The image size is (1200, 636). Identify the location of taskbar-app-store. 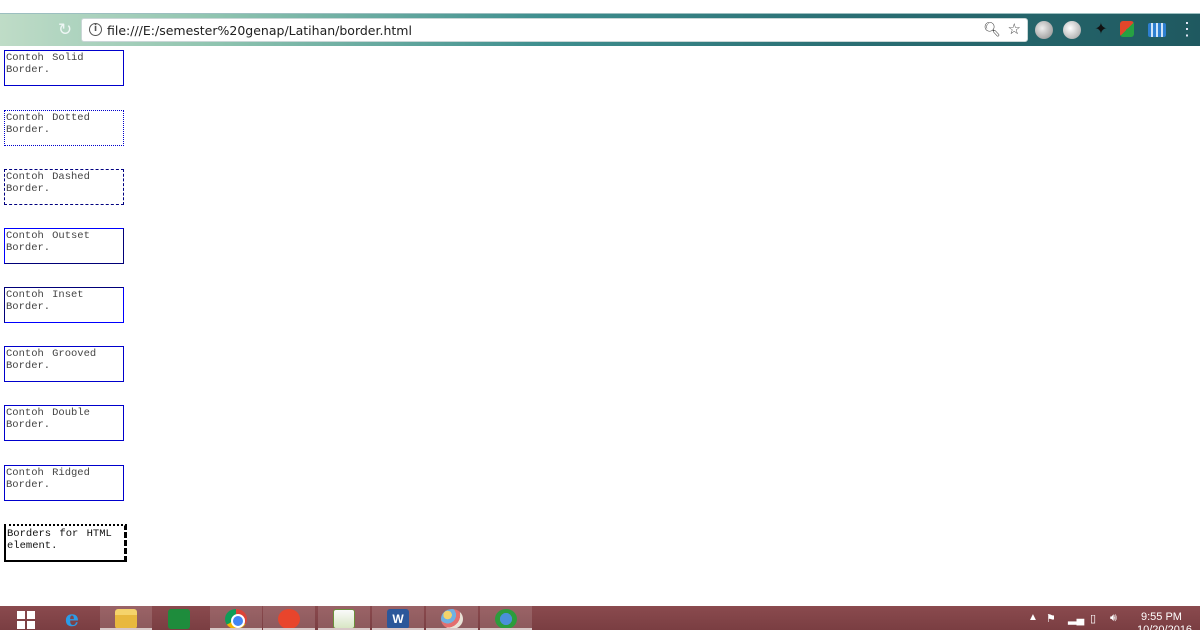
(179, 618).